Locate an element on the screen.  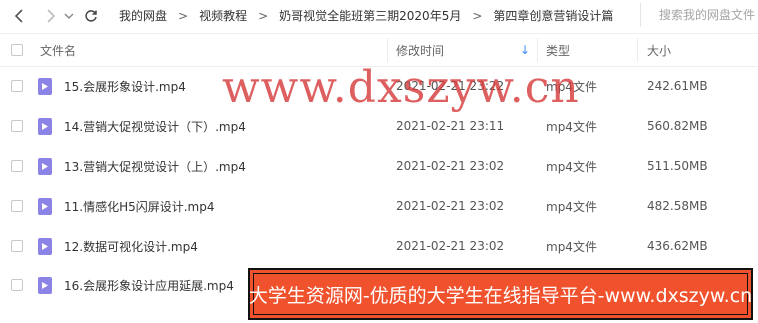
column-header-name-label: 文件名 is located at coordinates (58, 50).